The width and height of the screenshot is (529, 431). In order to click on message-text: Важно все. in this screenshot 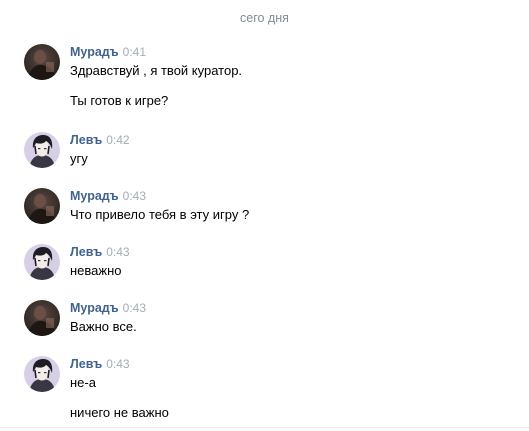, I will do `click(103, 326)`.